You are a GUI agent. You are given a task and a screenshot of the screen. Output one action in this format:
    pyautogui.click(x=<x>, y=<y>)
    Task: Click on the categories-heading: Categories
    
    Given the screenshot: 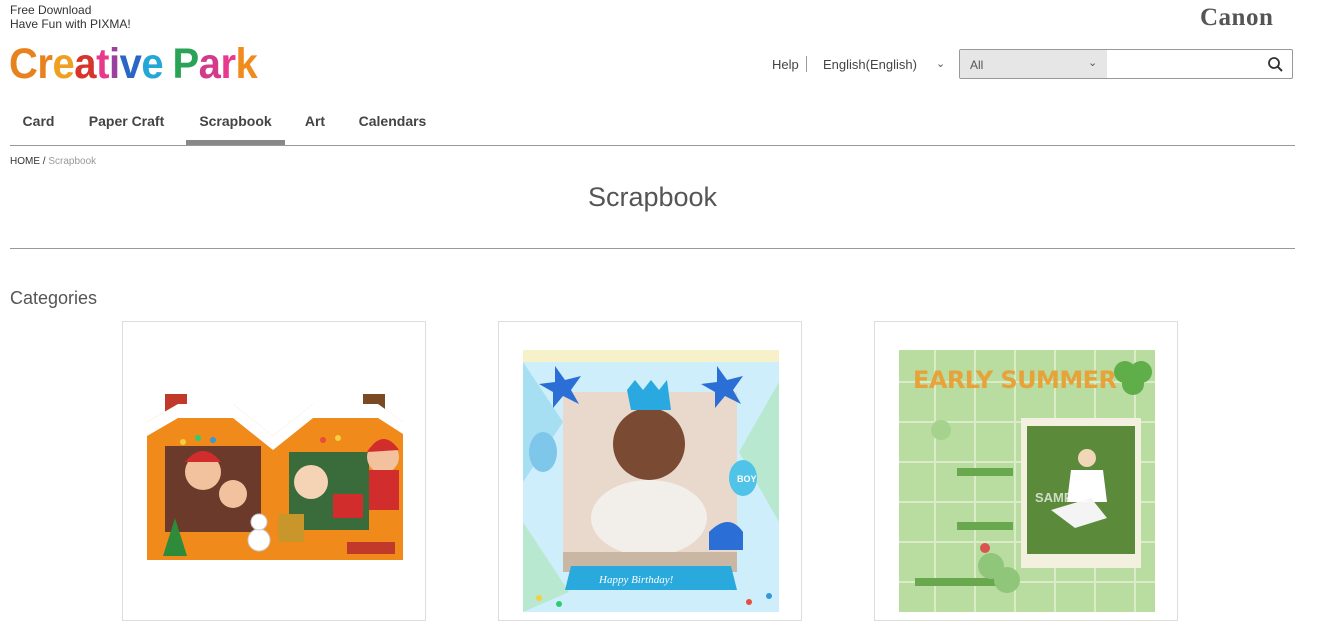 What is the action you would take?
    pyautogui.click(x=54, y=298)
    